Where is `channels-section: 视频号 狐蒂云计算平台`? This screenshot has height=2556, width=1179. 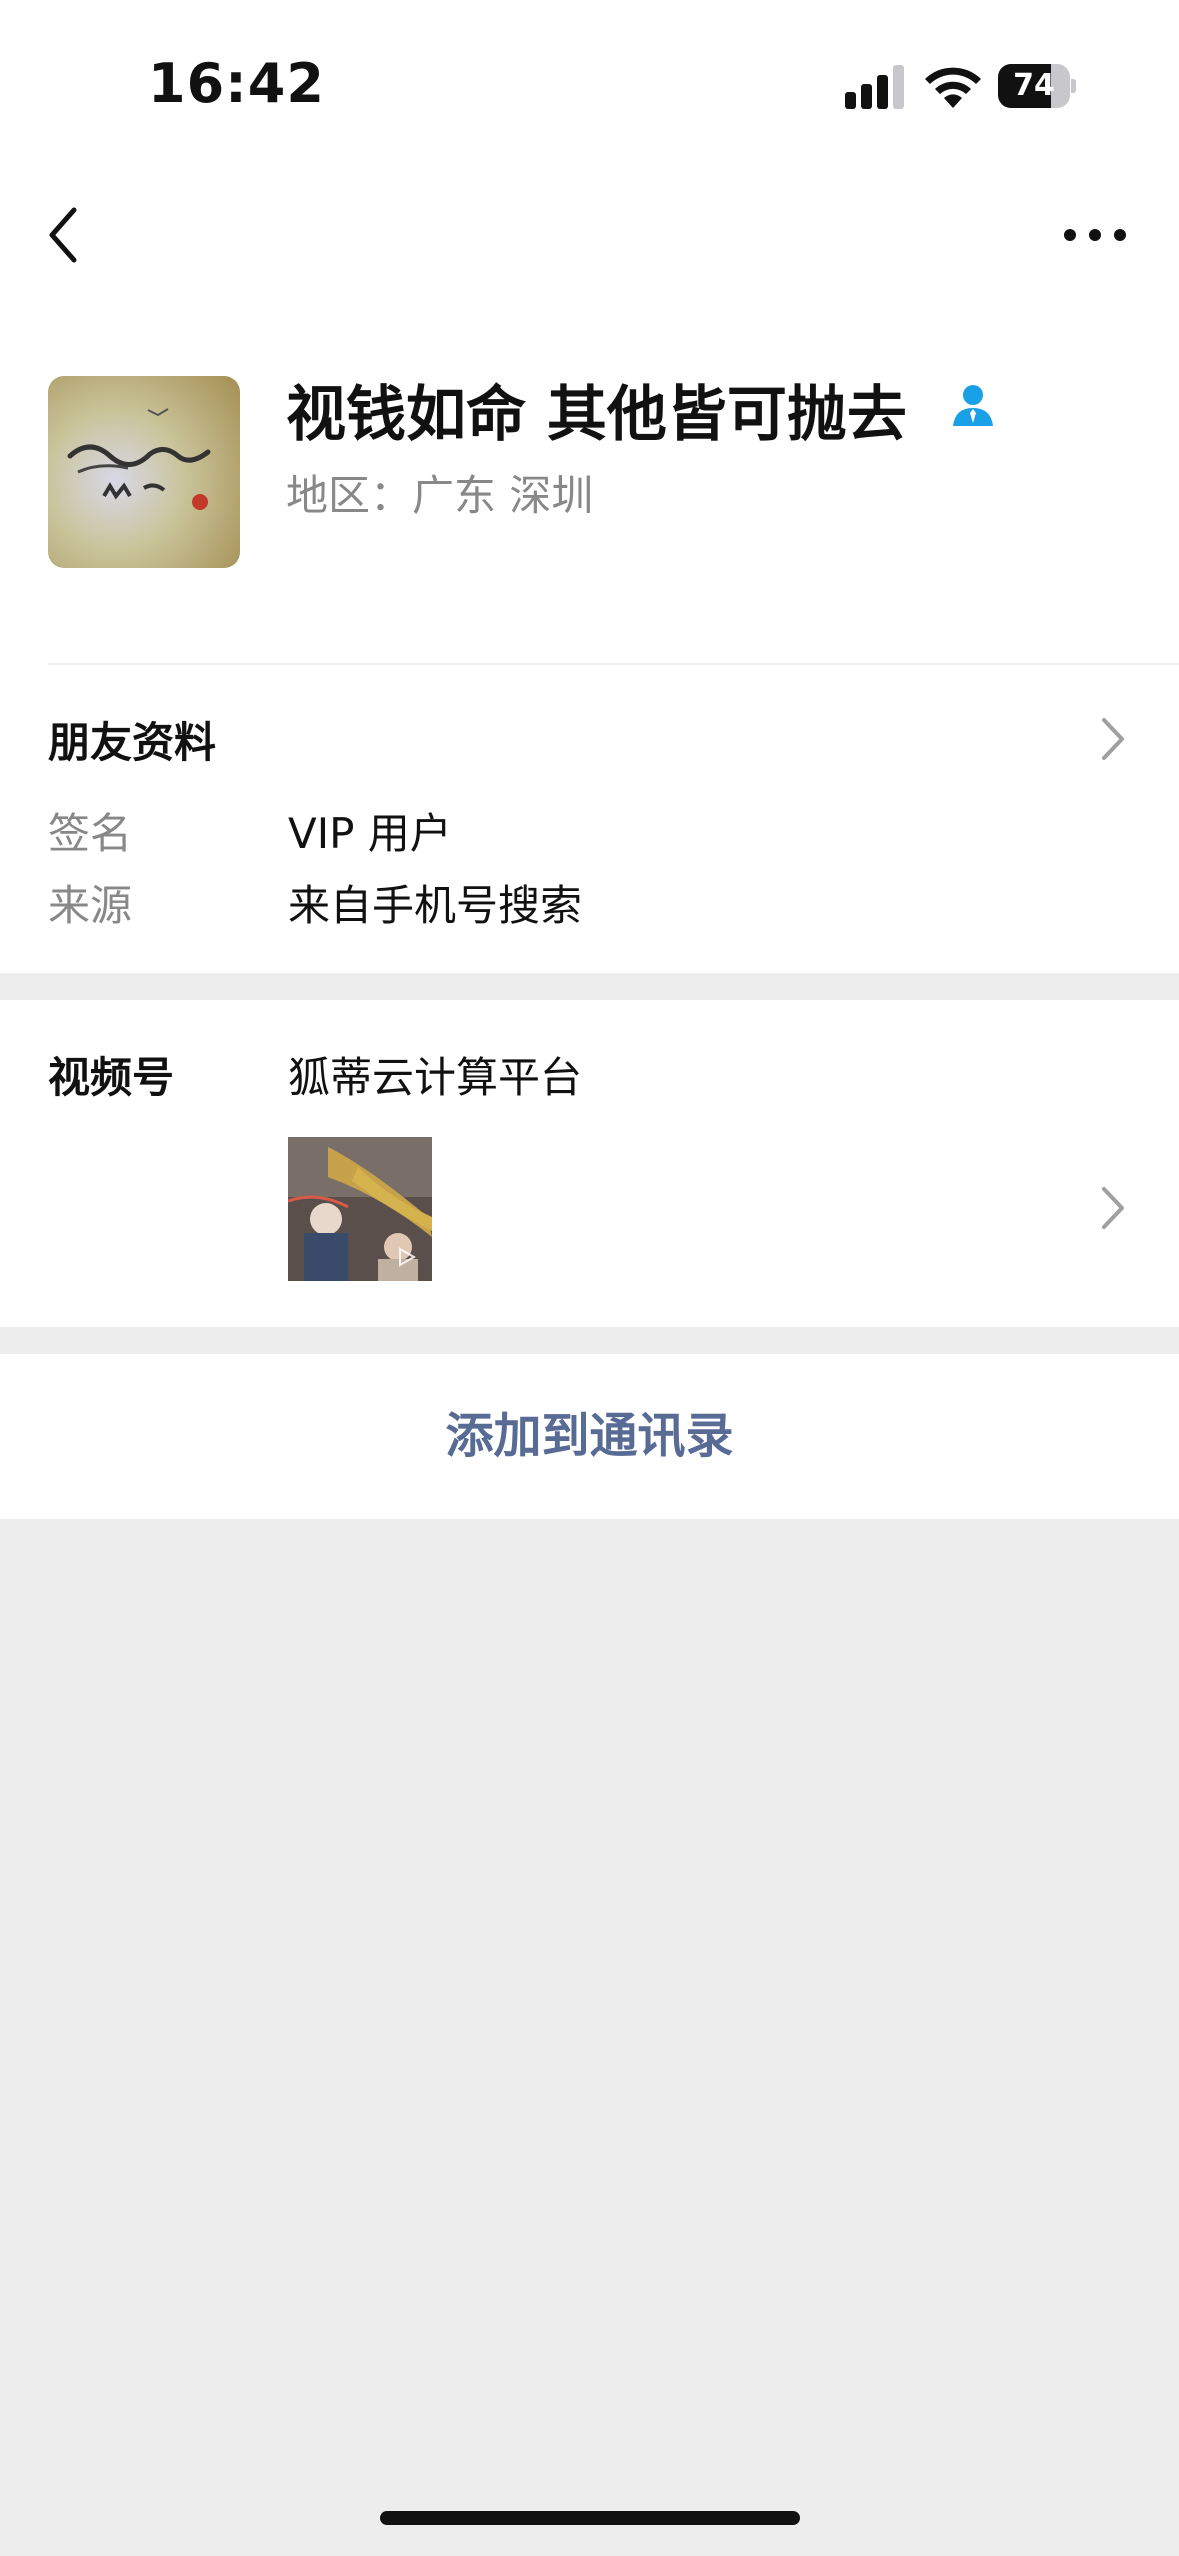 channels-section: 视频号 狐蒂云计算平台 is located at coordinates (589, 1163).